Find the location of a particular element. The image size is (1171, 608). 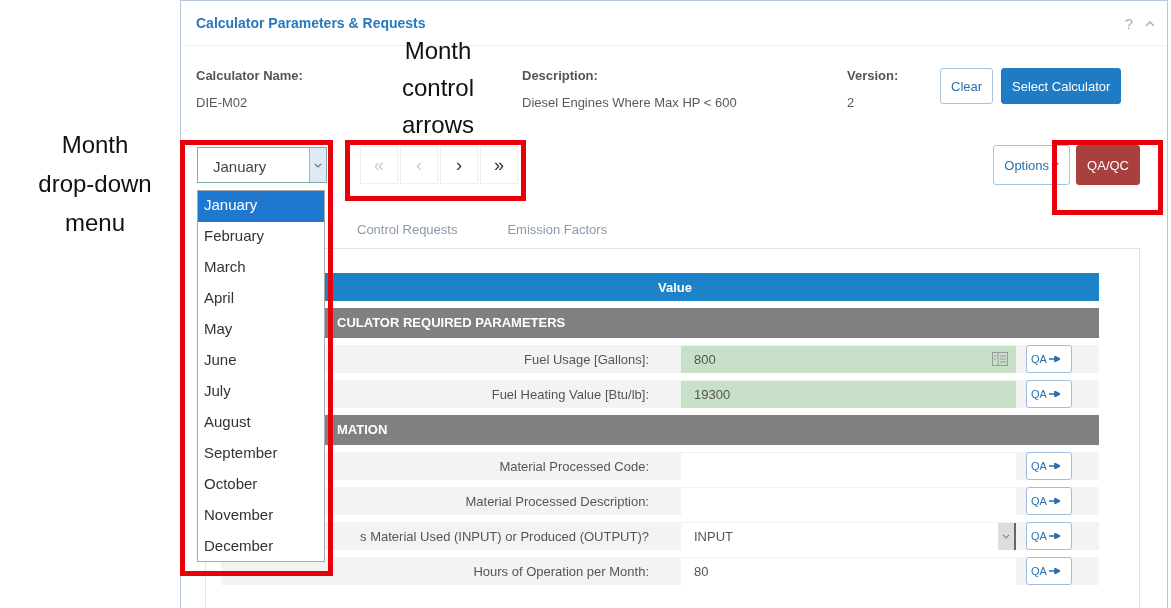

field-label: Description: is located at coordinates (560, 75).